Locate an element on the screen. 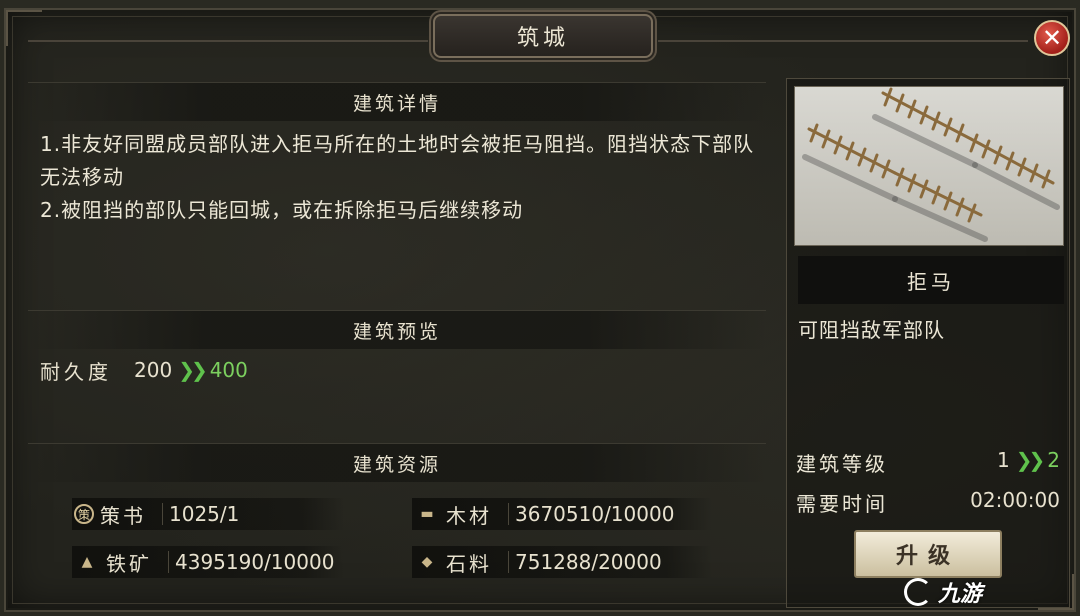 The width and height of the screenshot is (1080, 616). nine-game-logo-icon is located at coordinates (918, 592).